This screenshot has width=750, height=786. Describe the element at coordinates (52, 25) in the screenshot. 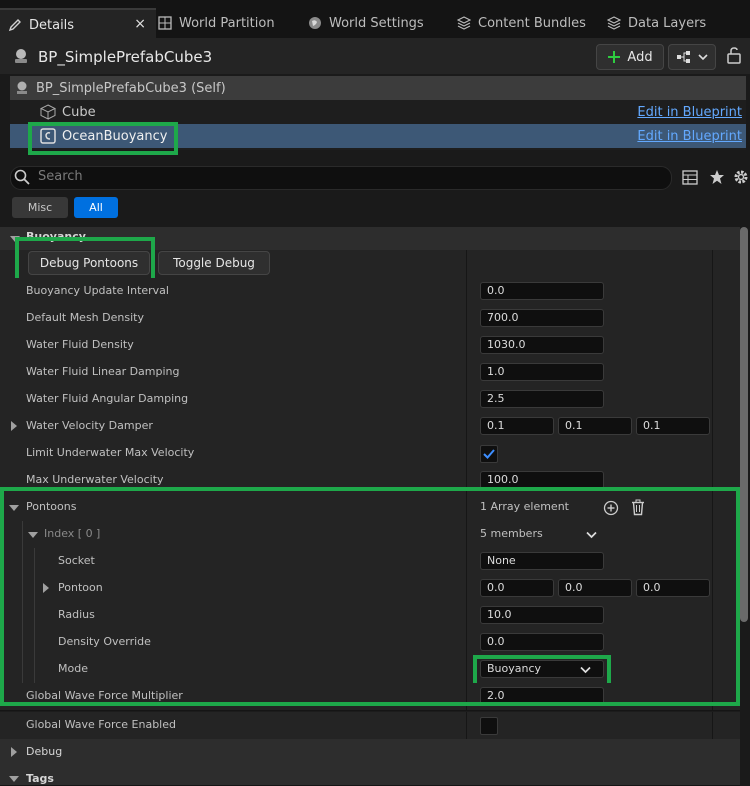

I see `tab-label: Details` at that location.